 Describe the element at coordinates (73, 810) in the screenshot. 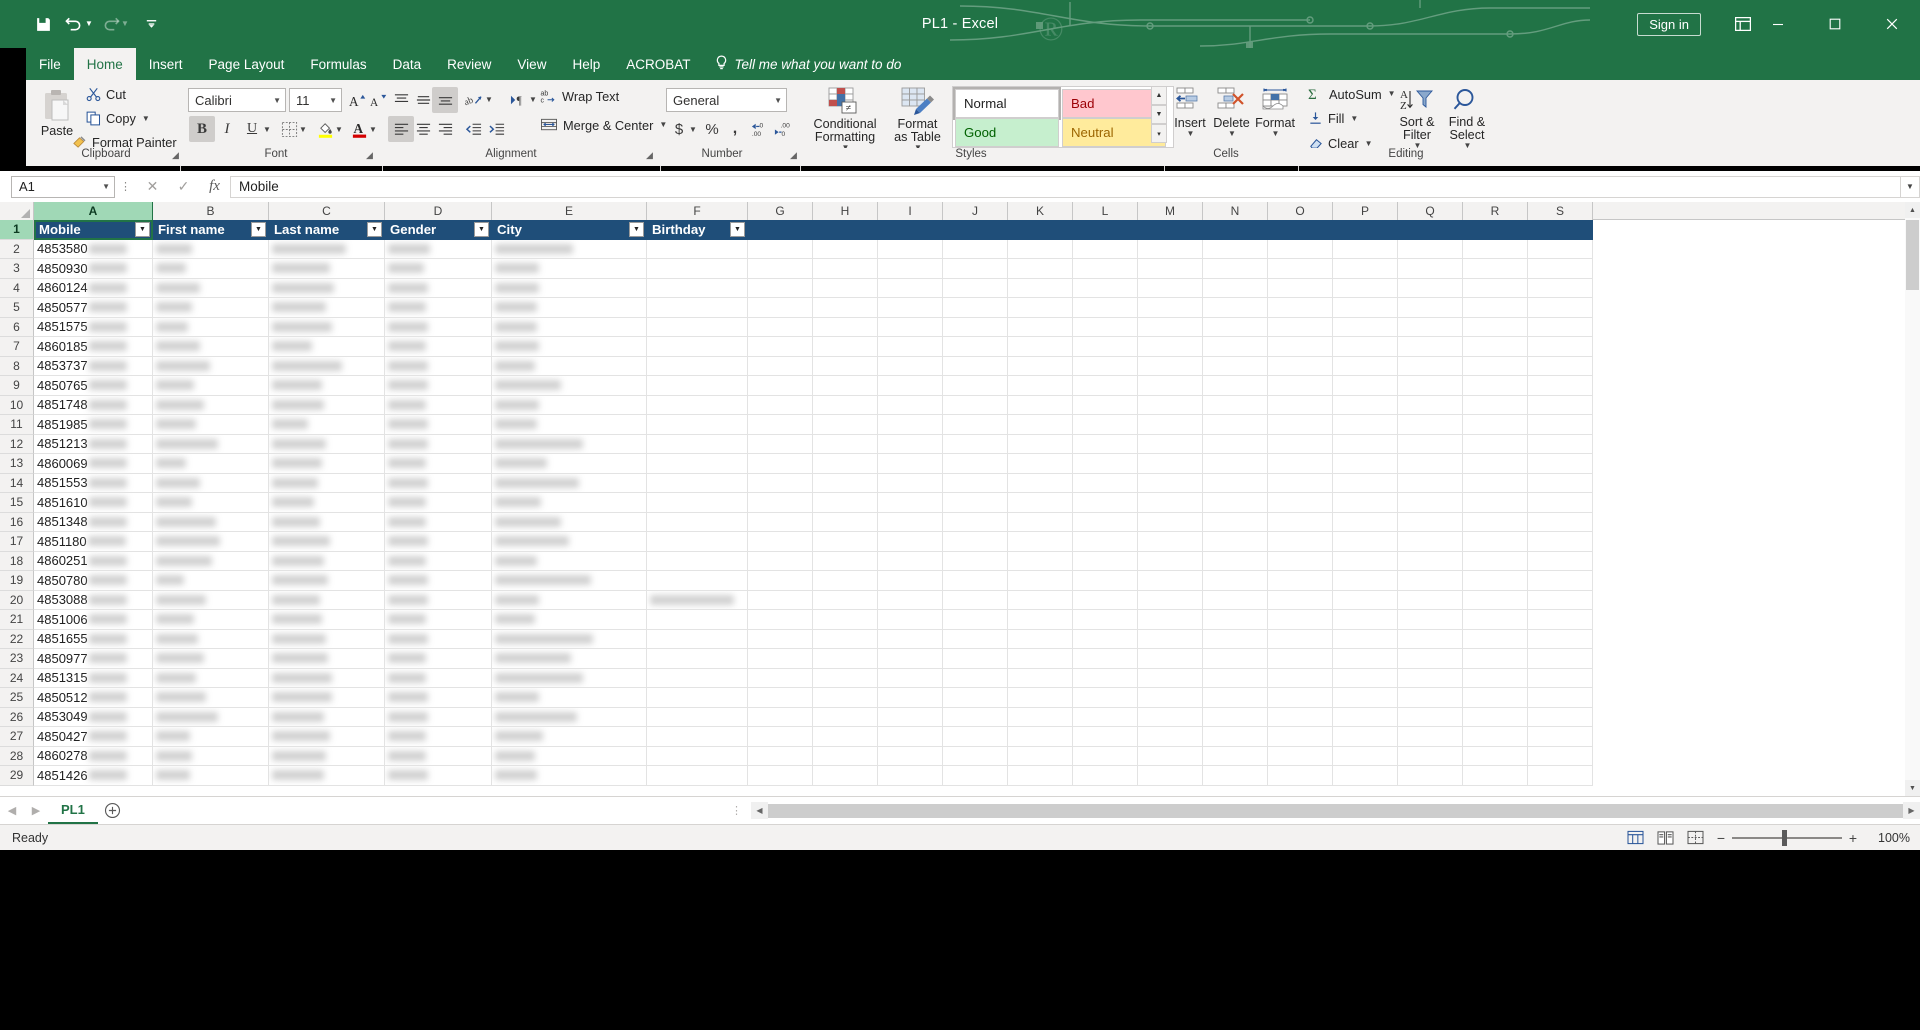

I see `sheet-tab-pl1: PL1` at that location.